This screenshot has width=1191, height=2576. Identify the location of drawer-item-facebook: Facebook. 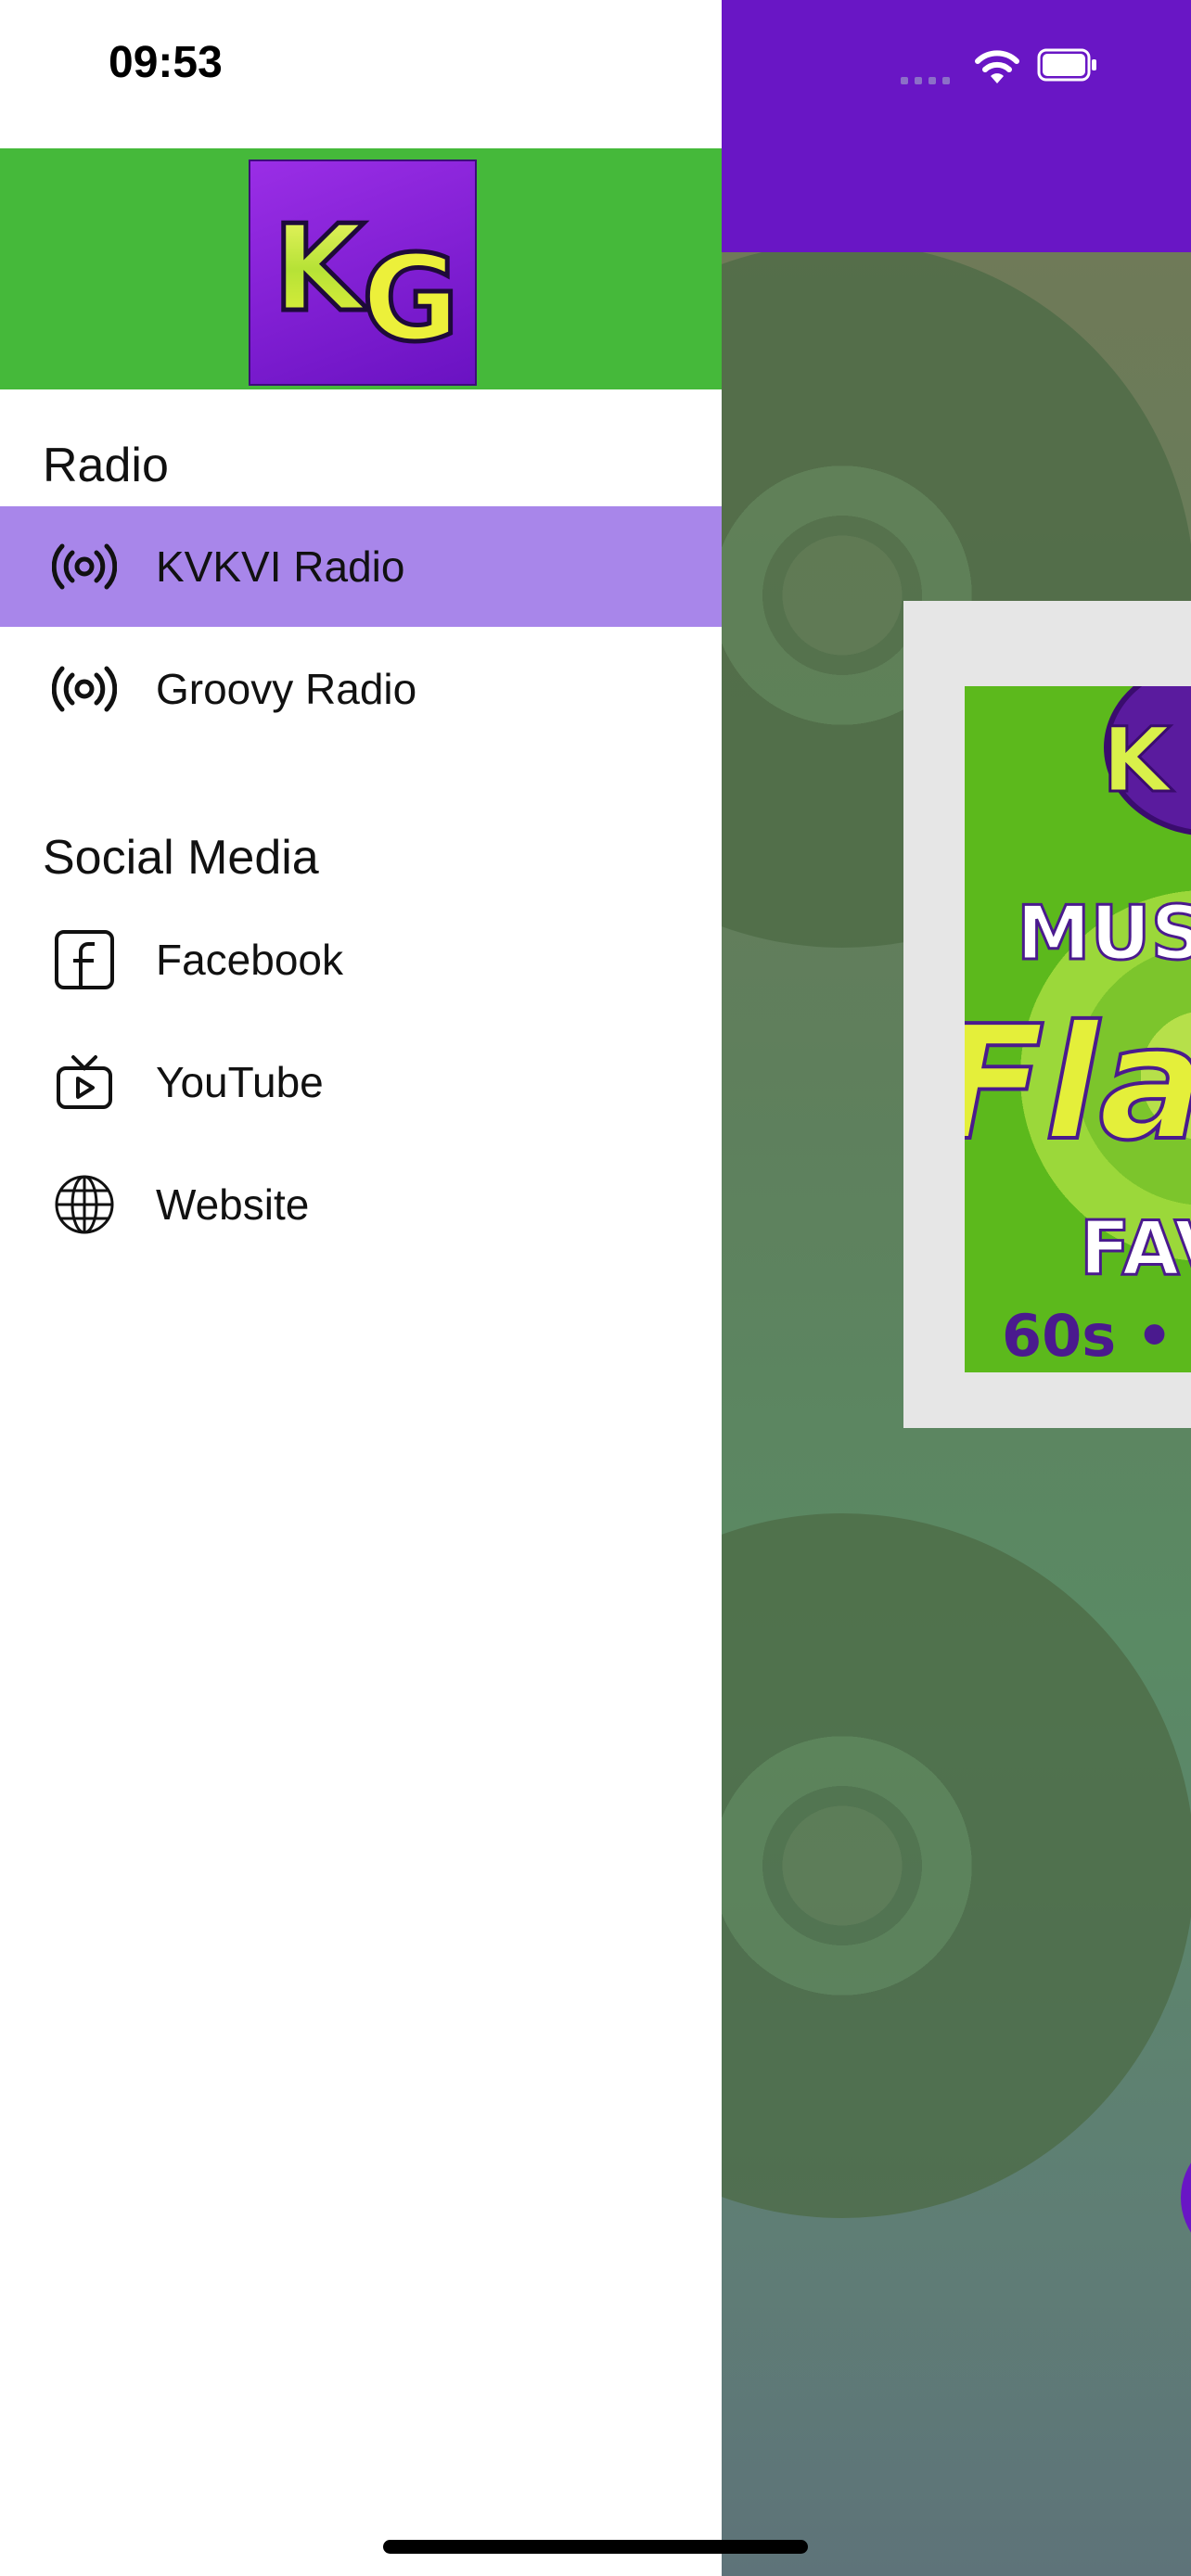
(361, 959).